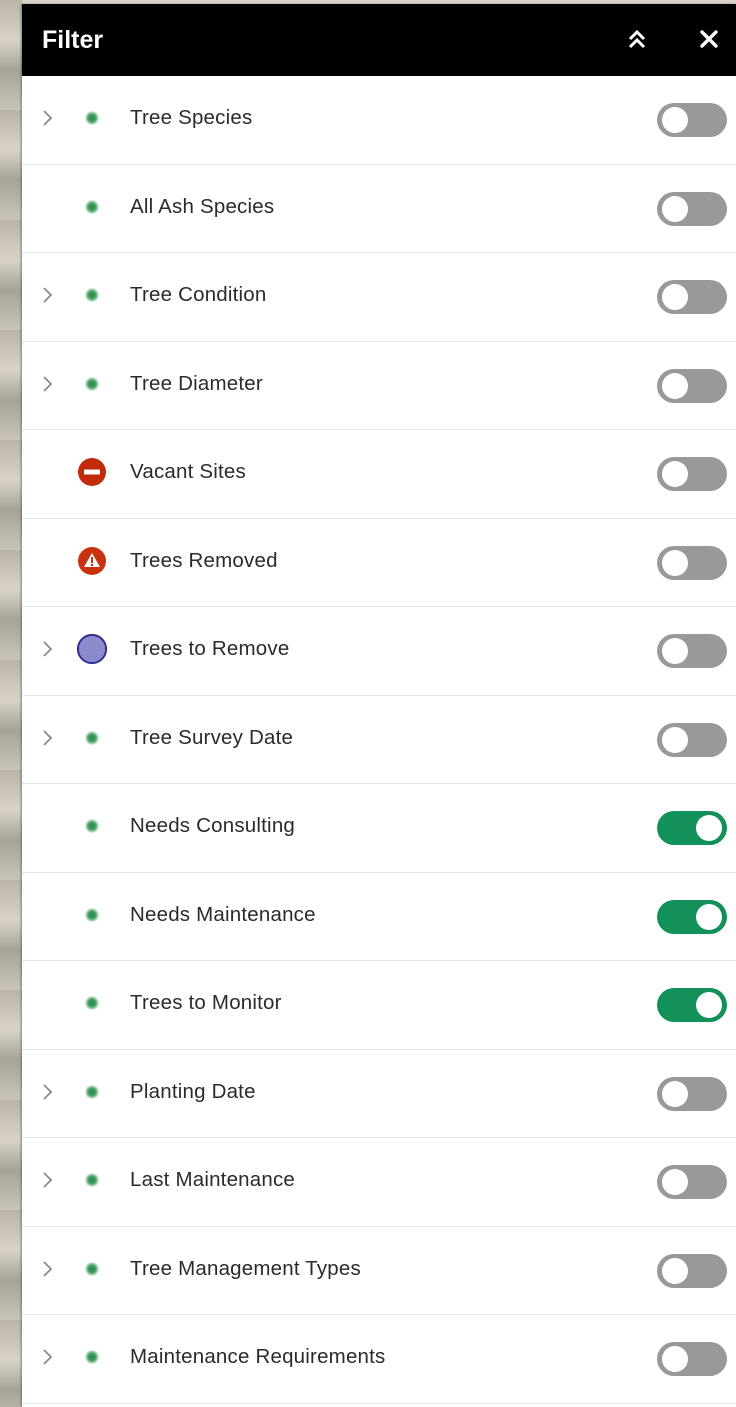 This screenshot has height=1407, width=736. Describe the element at coordinates (206, 1002) in the screenshot. I see `filter-label: Trees to Monitor` at that location.